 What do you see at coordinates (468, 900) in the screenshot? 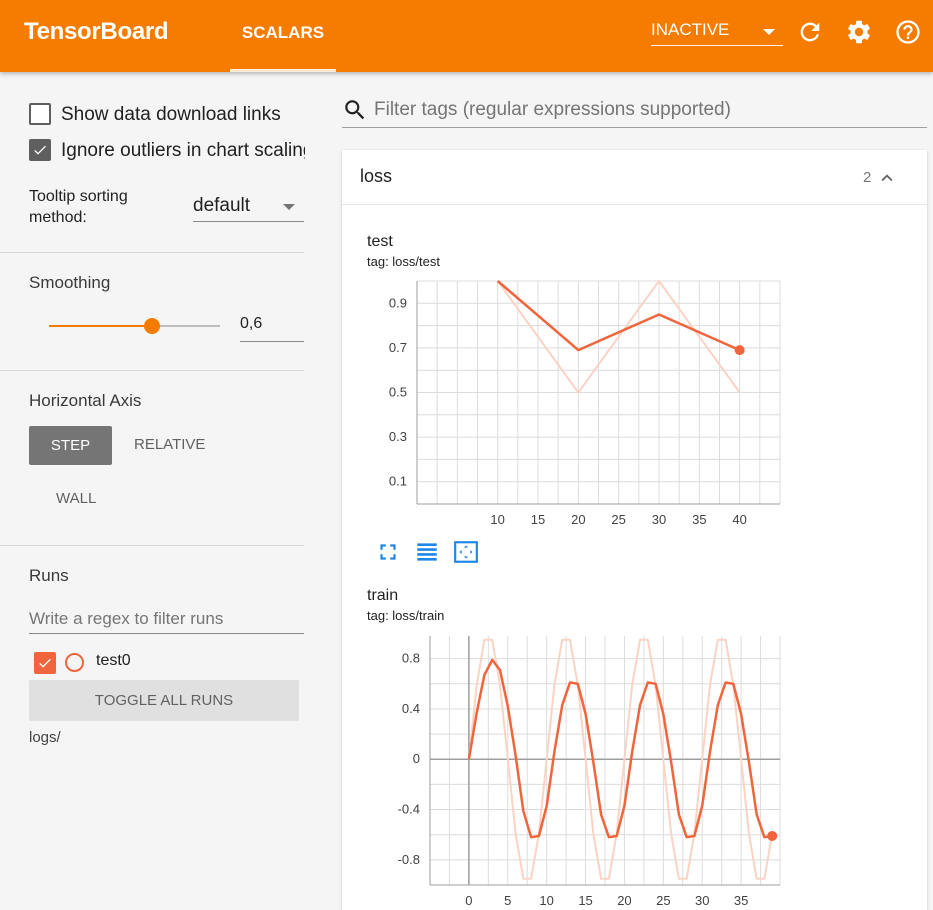
I see `x-tick-label: 0` at bounding box center [468, 900].